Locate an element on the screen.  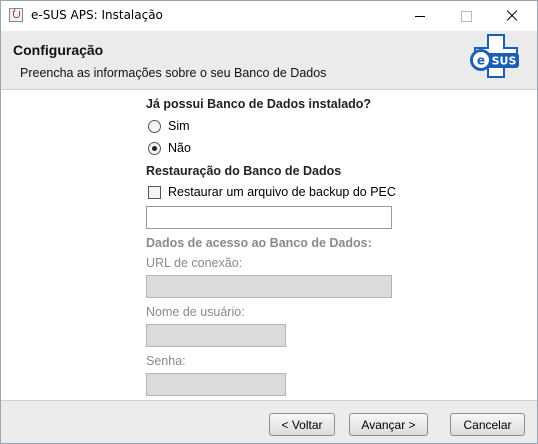
restore-backup-label: Restaurar um arquivo de backup do PEC is located at coordinates (282, 192).